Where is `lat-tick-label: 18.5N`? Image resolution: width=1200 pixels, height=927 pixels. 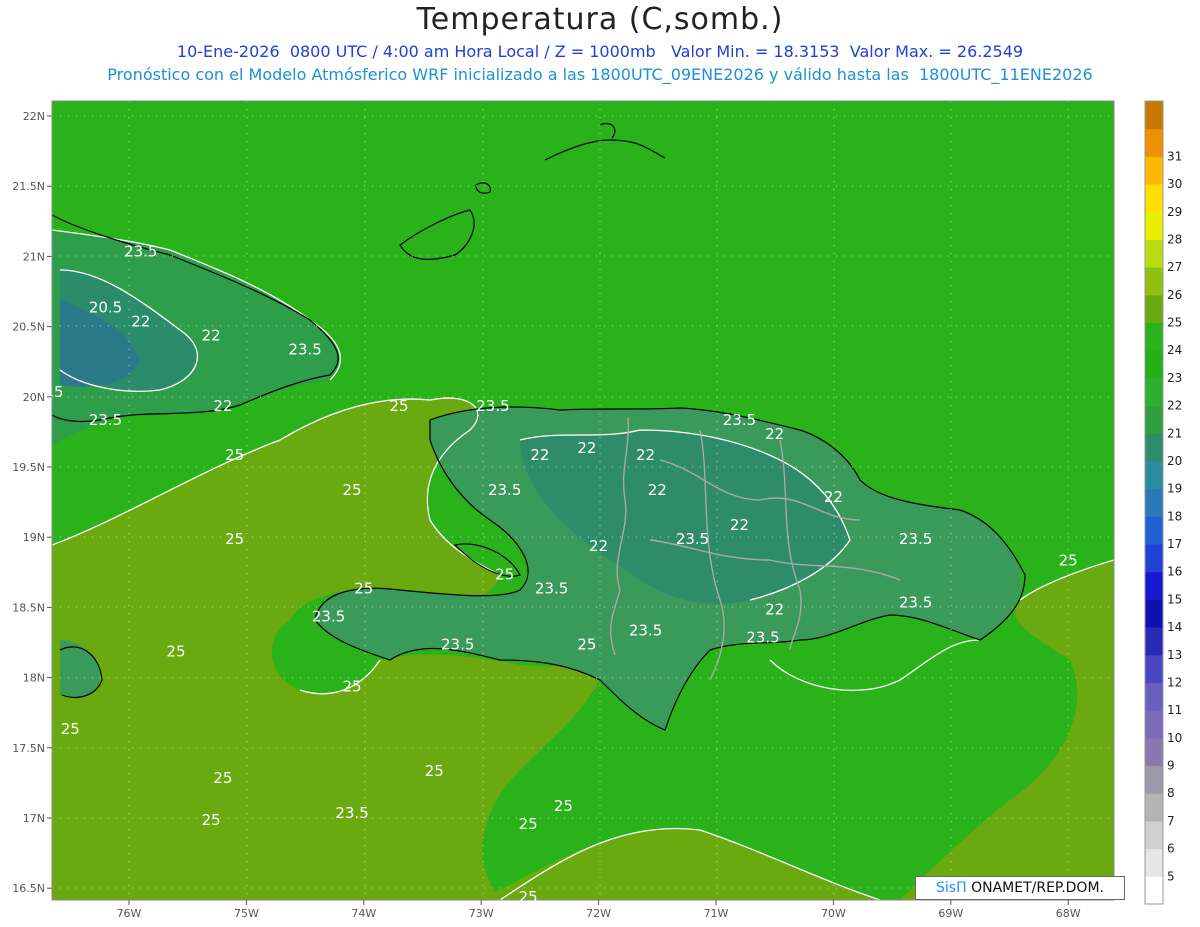 lat-tick-label: 18.5N is located at coordinates (28, 607).